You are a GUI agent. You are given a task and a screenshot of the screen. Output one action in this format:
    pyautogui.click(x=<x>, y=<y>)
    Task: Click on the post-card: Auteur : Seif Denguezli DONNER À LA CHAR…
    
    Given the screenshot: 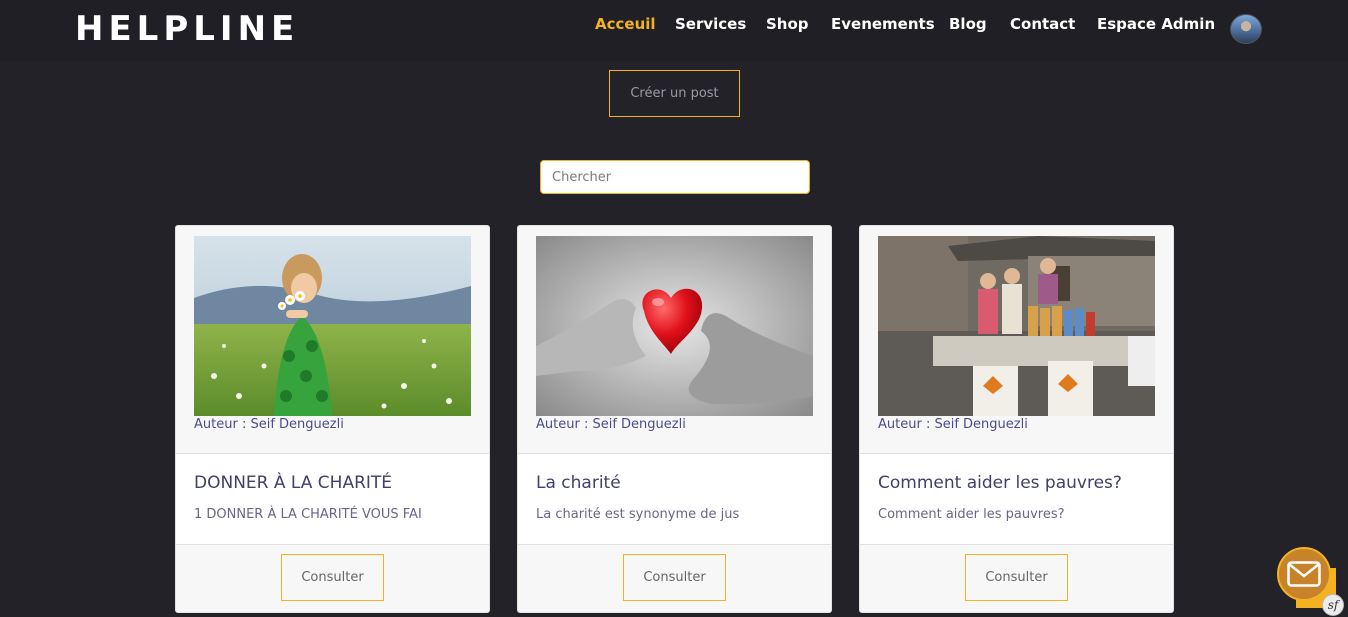 What is the action you would take?
    pyautogui.click(x=332, y=419)
    